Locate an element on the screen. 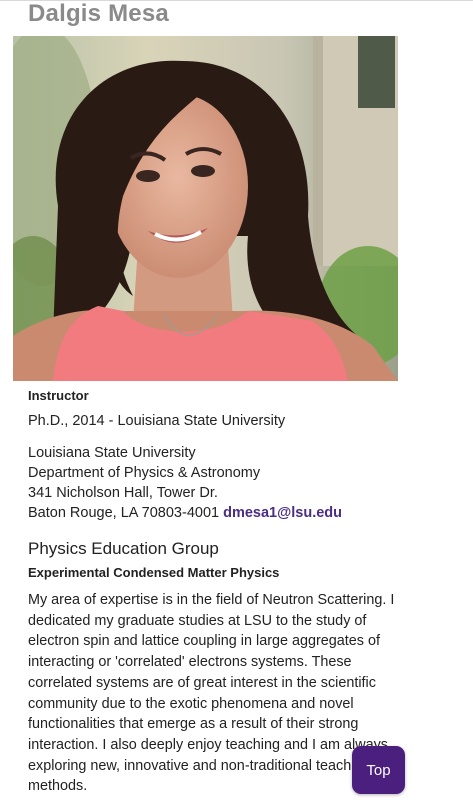  address-line: Department of Physics & Astronomy is located at coordinates (144, 473).